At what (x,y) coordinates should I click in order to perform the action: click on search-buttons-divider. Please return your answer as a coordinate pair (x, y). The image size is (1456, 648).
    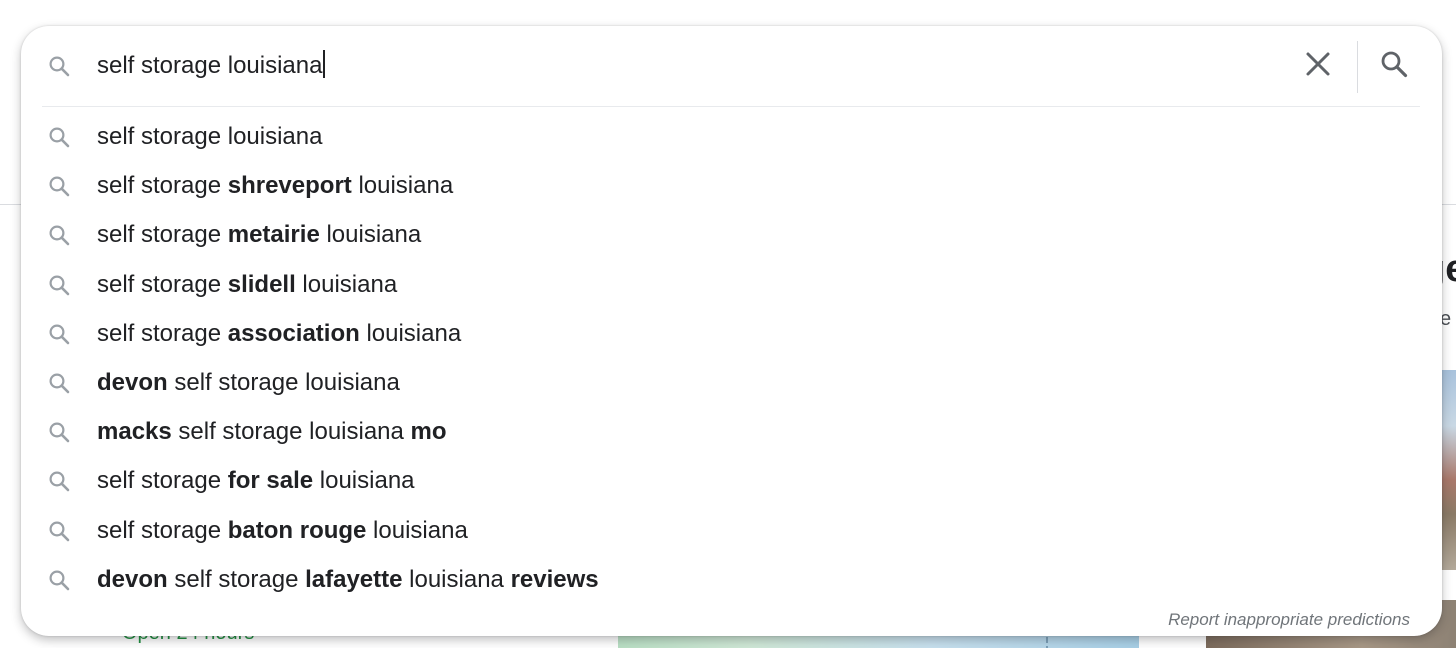
    Looking at the image, I should click on (1357, 67).